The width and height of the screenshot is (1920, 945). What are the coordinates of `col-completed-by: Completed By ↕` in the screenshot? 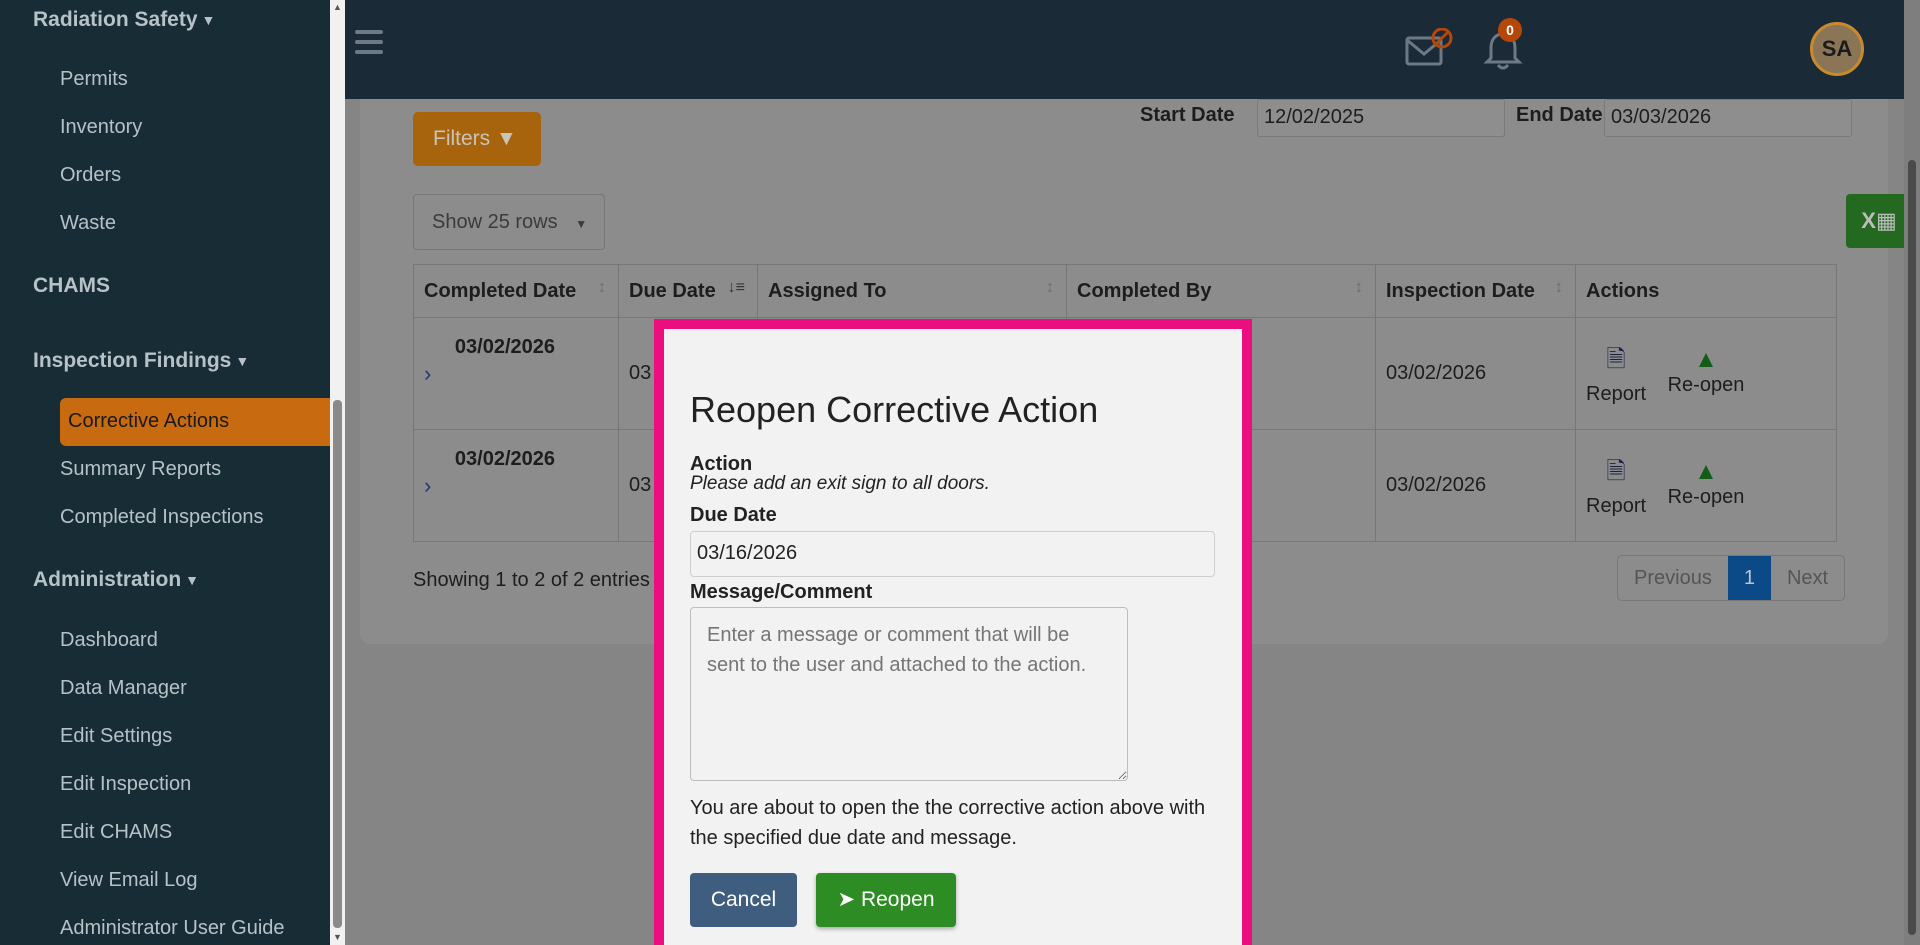 It's located at (1221, 291).